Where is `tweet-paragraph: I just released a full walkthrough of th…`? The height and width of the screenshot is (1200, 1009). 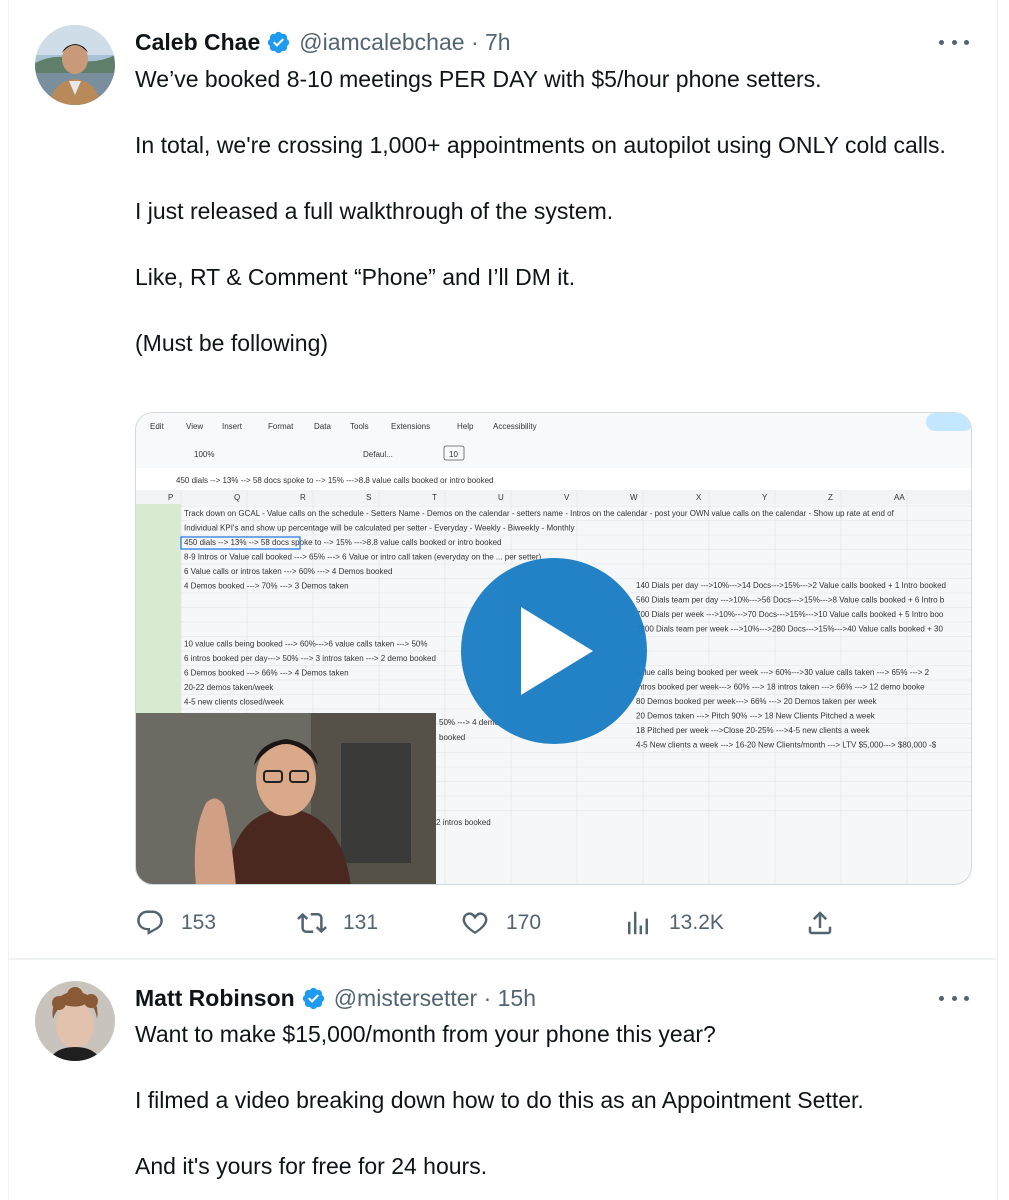
tweet-paragraph: I just released a full walkthrough of th… is located at coordinates (374, 211).